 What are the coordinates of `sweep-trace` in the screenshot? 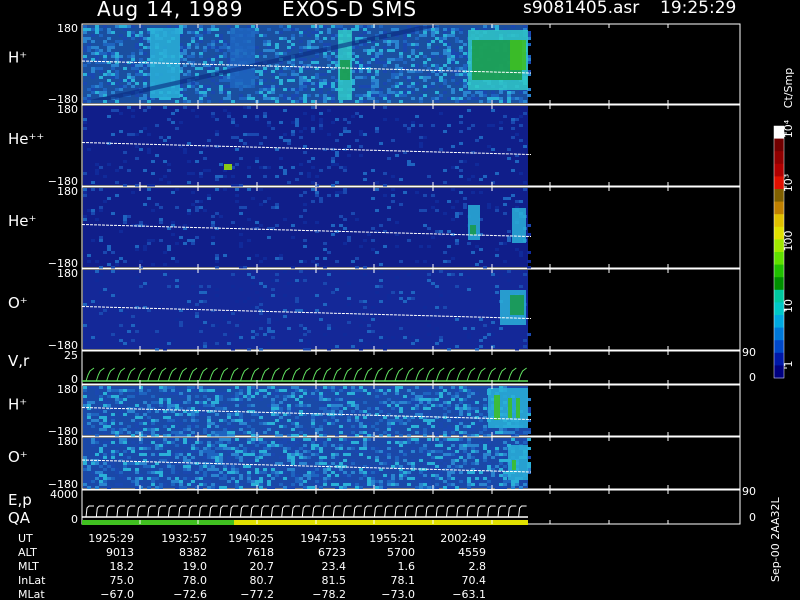 It's located at (275, 374).